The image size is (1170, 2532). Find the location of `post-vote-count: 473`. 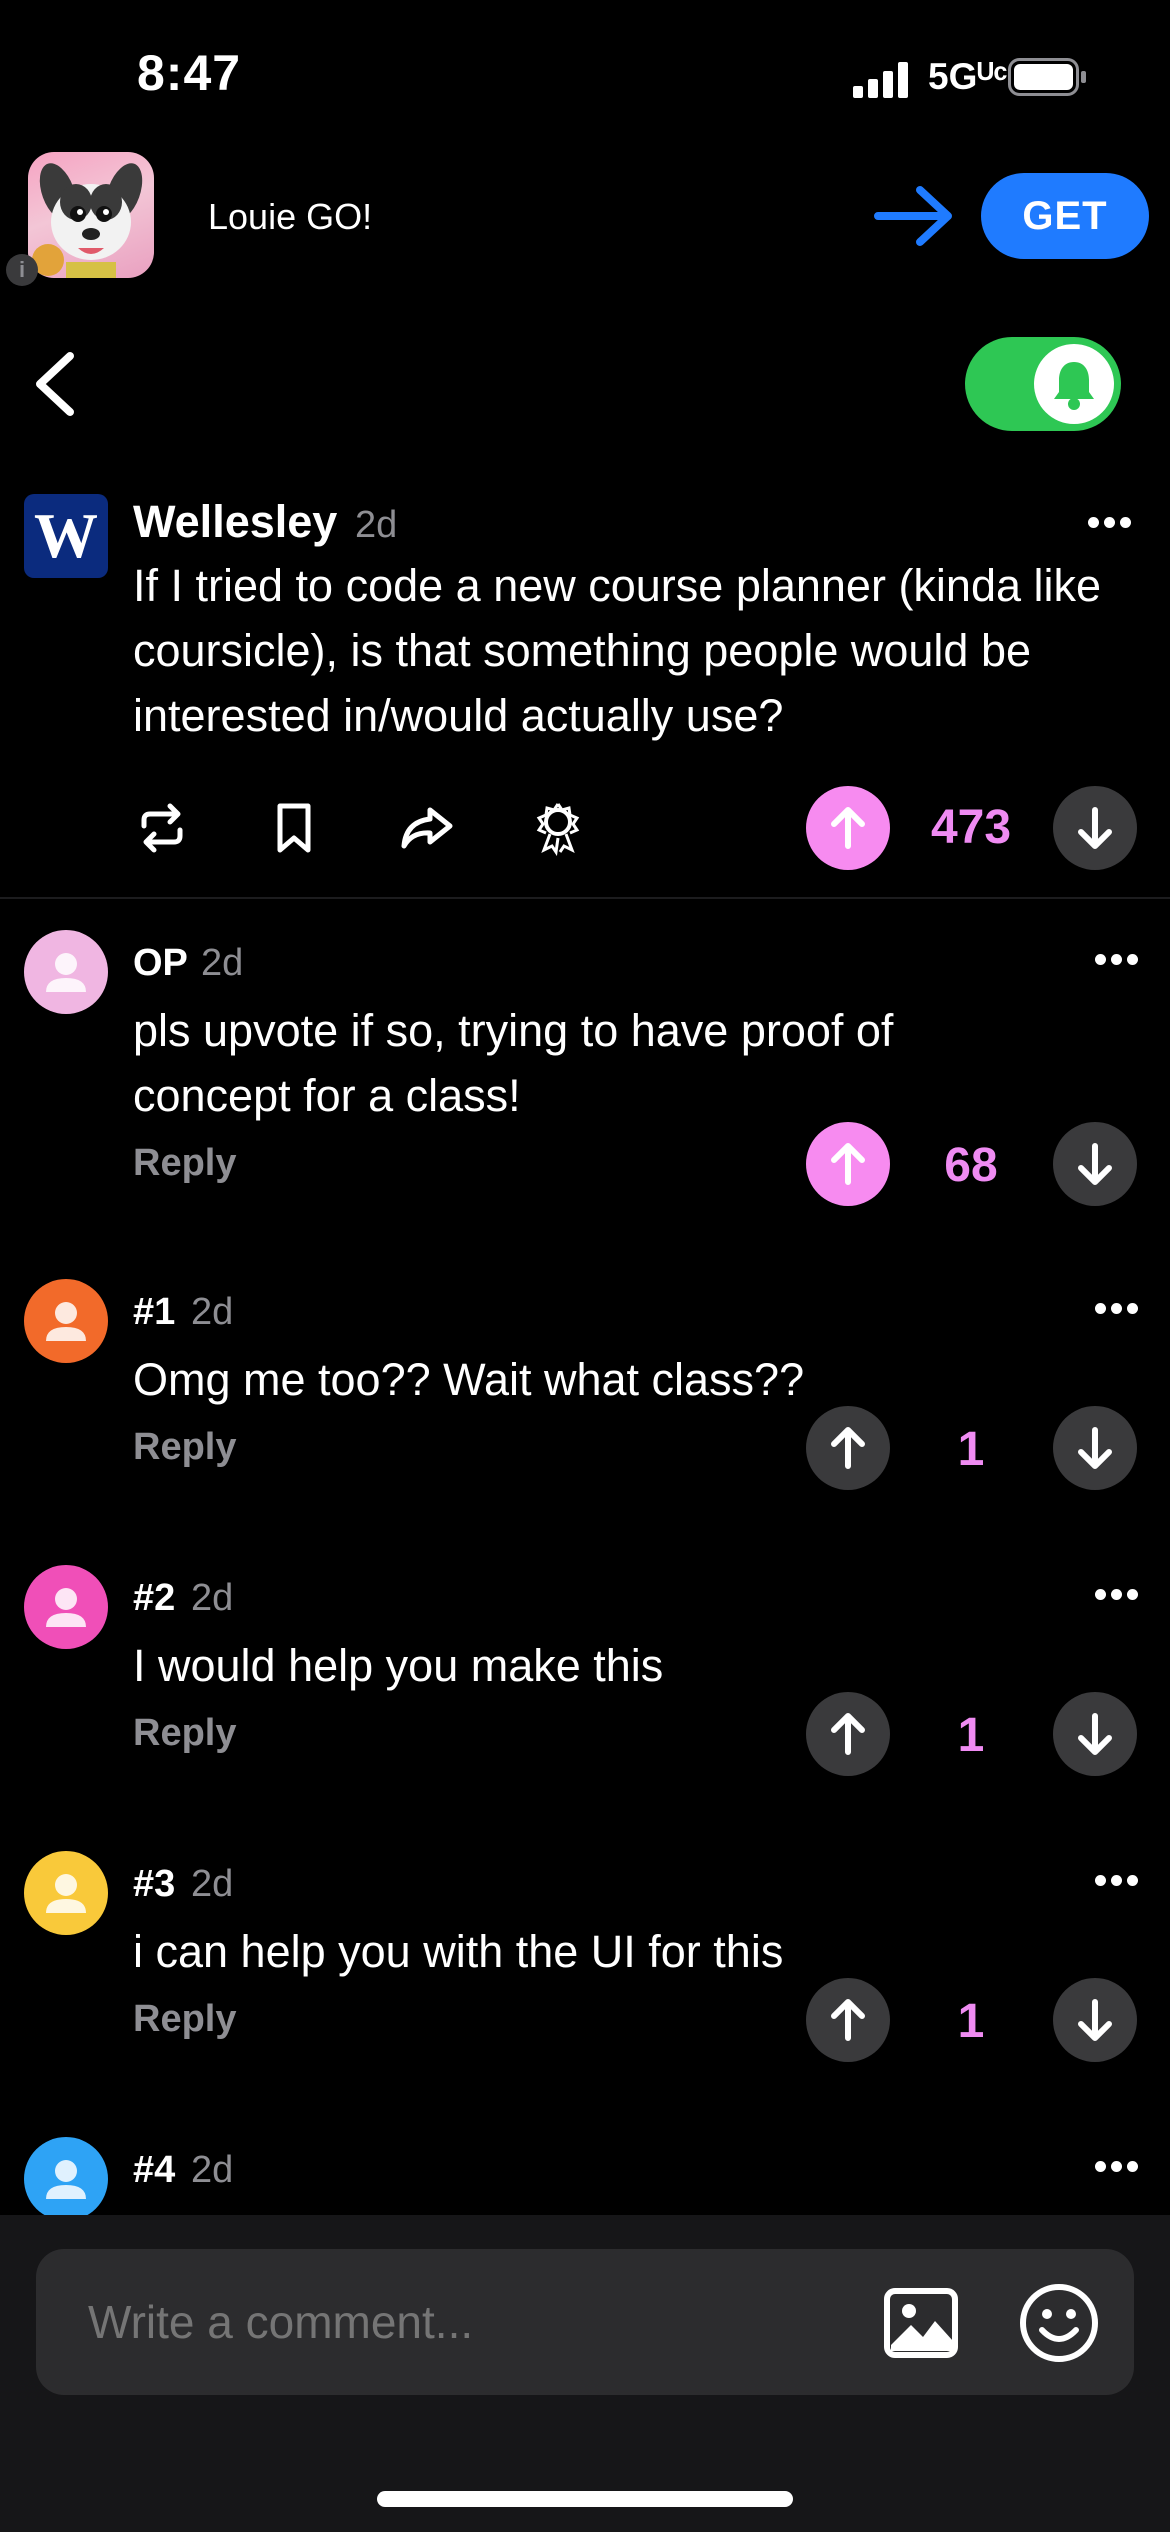

post-vote-count: 473 is located at coordinates (971, 827).